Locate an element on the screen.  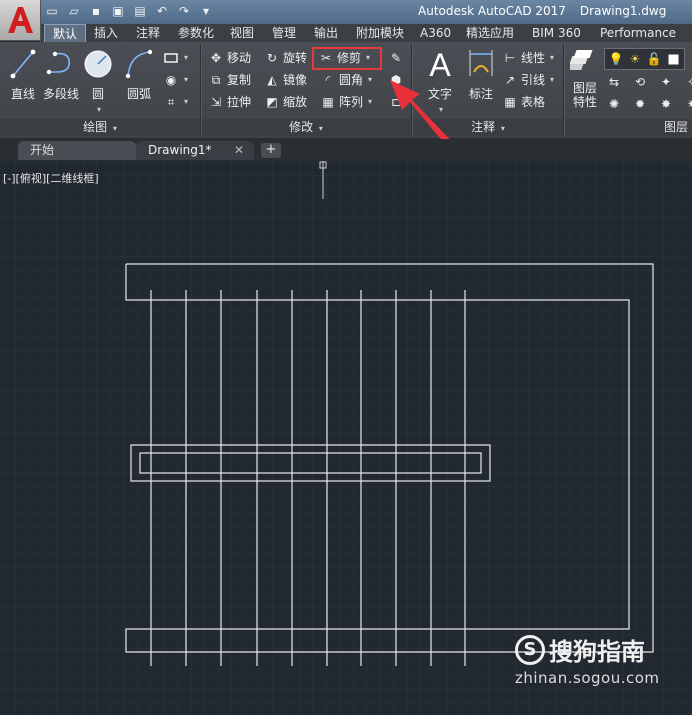
layer-freeze-icon: ✧ is located at coordinates (688, 82).